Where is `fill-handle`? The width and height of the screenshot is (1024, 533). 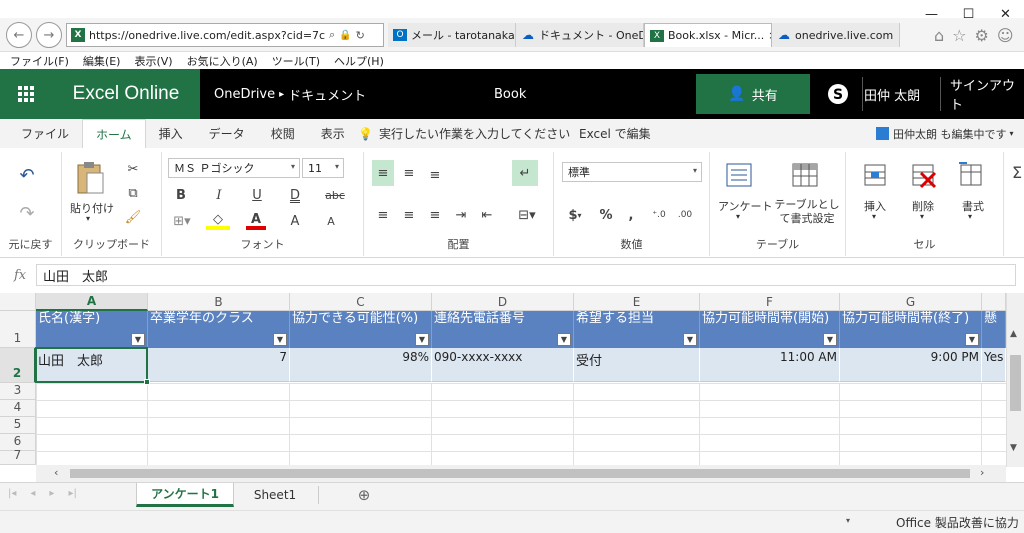 fill-handle is located at coordinates (147, 382).